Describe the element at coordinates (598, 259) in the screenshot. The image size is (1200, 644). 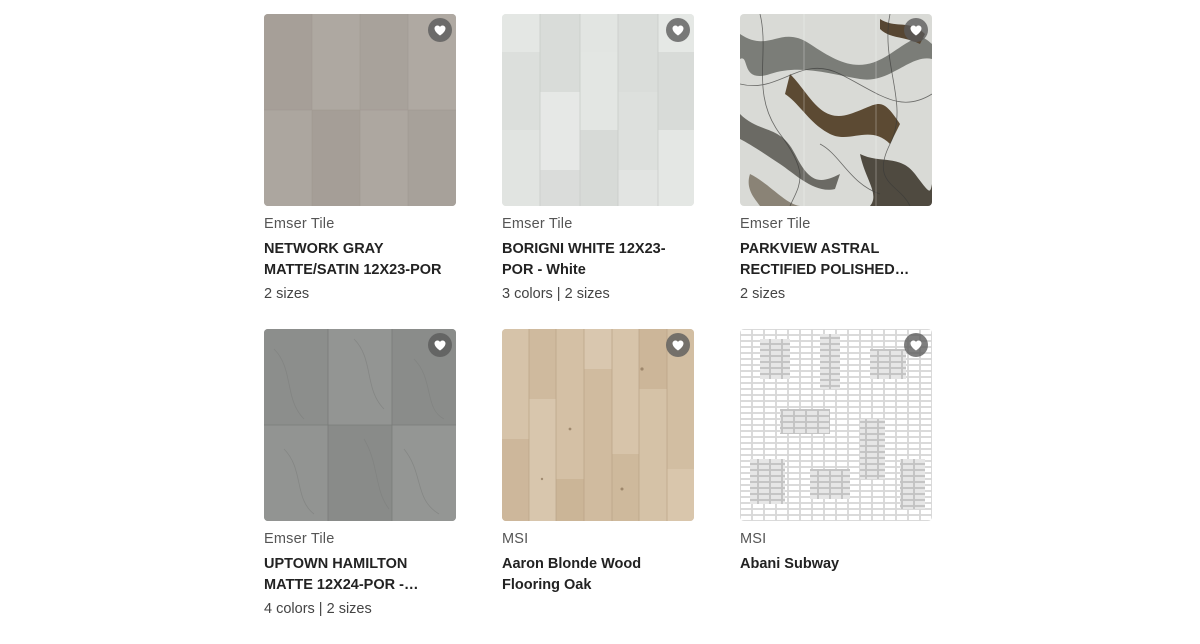
I see `product-name: BORIGNI WHITE 12X23-POR - White` at that location.